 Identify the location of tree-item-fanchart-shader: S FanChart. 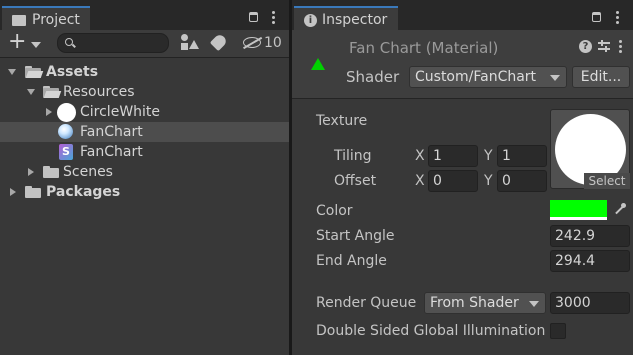
(144, 152).